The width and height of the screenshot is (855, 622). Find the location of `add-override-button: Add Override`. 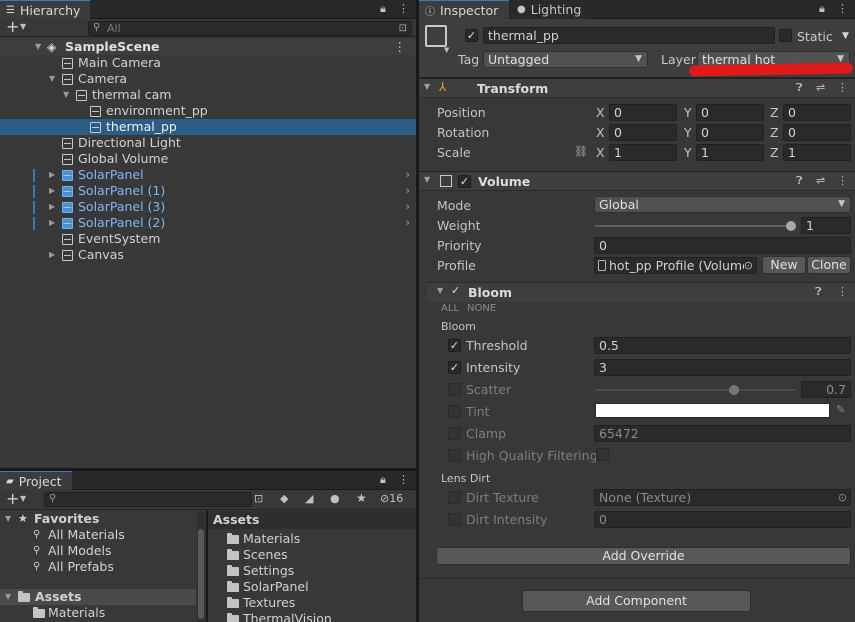

add-override-button: Add Override is located at coordinates (643, 556).